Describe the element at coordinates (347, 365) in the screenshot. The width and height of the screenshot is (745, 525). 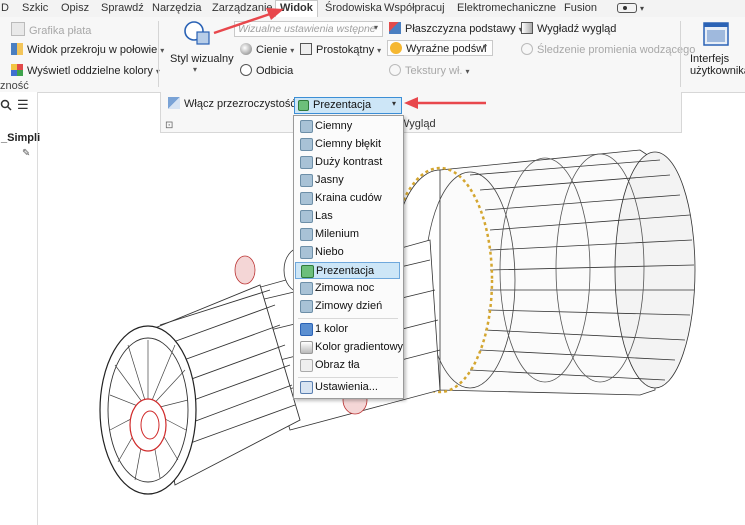
I see `menu-item-obraz-tla: Obraz tła` at that location.